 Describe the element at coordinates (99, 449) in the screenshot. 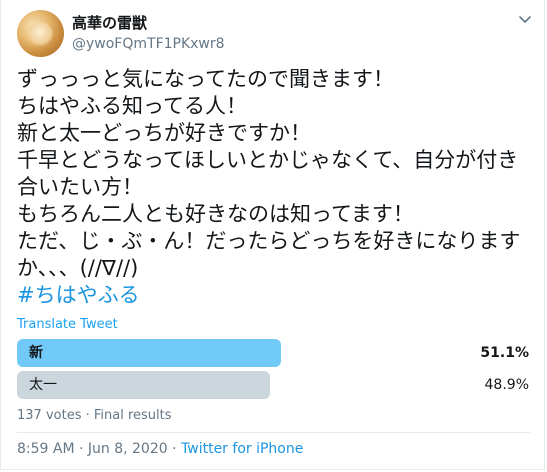

I see `timestamp: 8:59 AM · Jun 8, 2020 ·` at that location.